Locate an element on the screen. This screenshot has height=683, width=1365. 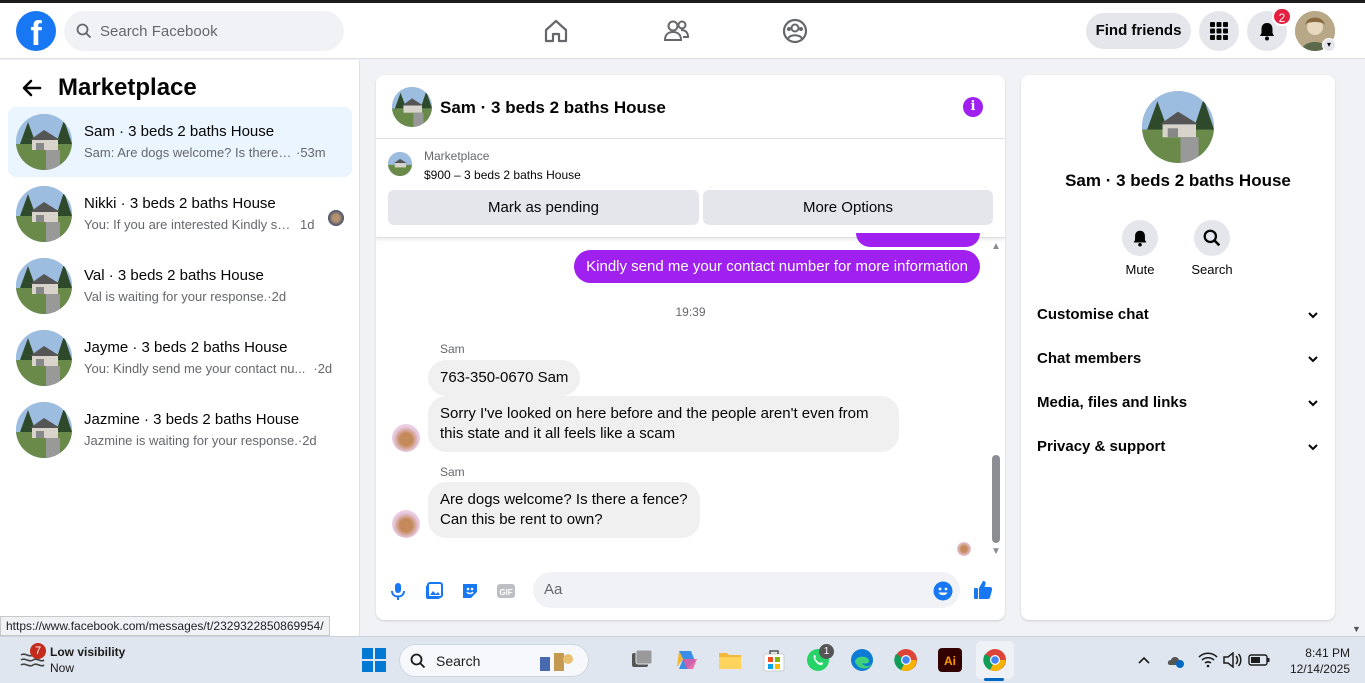
search-icon is located at coordinates (1212, 238).